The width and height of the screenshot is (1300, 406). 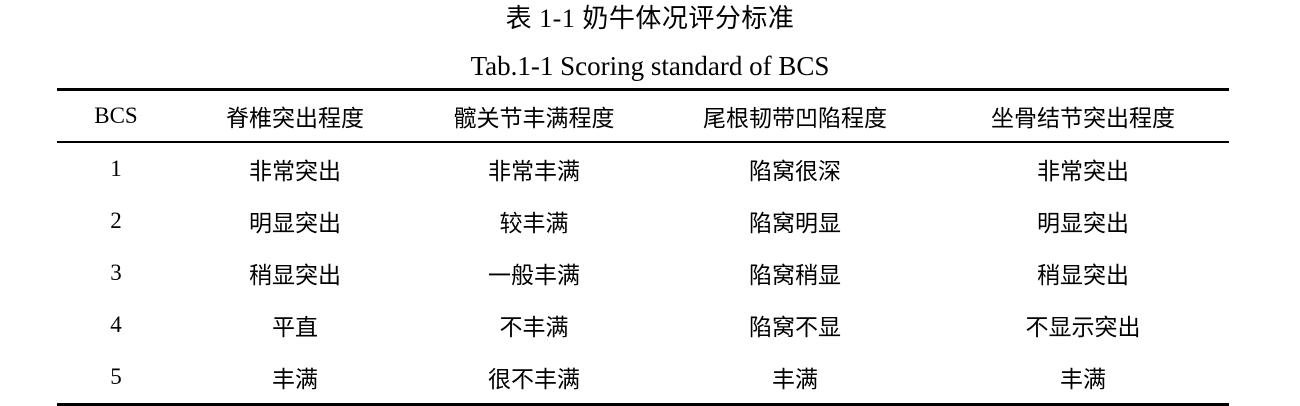 What do you see at coordinates (795, 223) in the screenshot?
I see `cell-tailhead: 陷窝明显` at bounding box center [795, 223].